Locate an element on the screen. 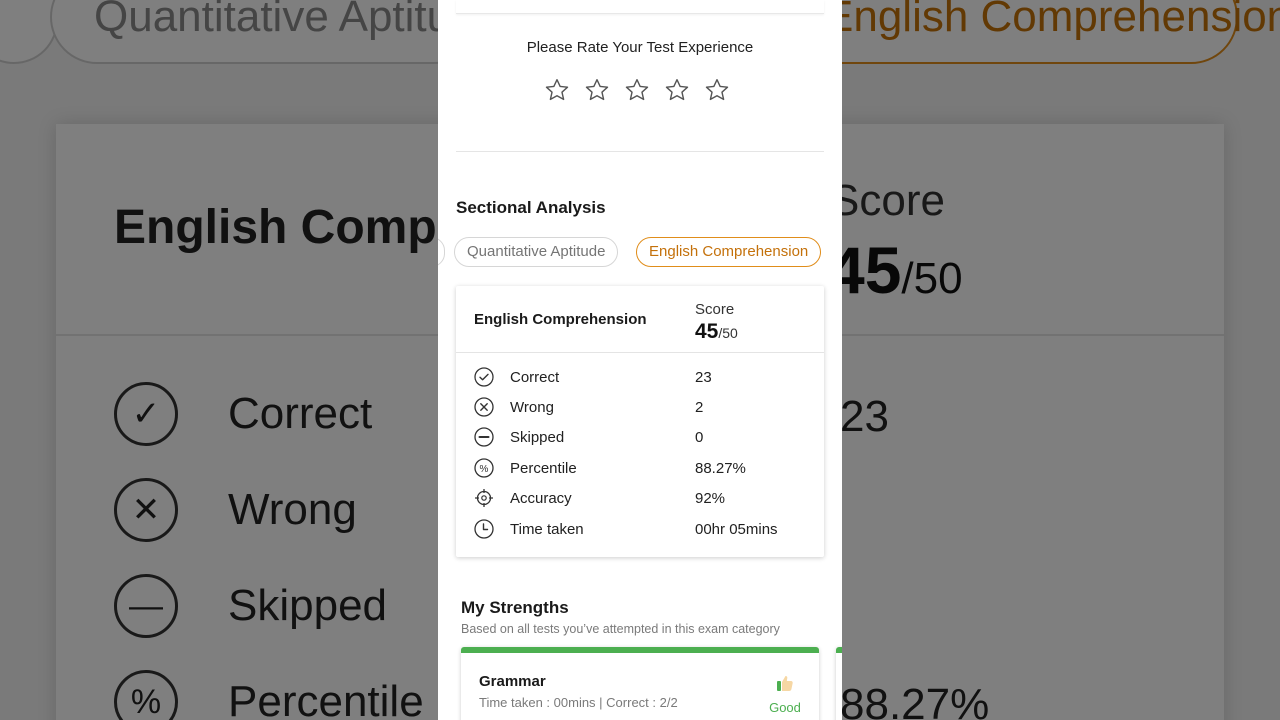 This screenshot has height=720, width=1280. stat-row-time: Time taken 00hr 05mins is located at coordinates (644, 529).